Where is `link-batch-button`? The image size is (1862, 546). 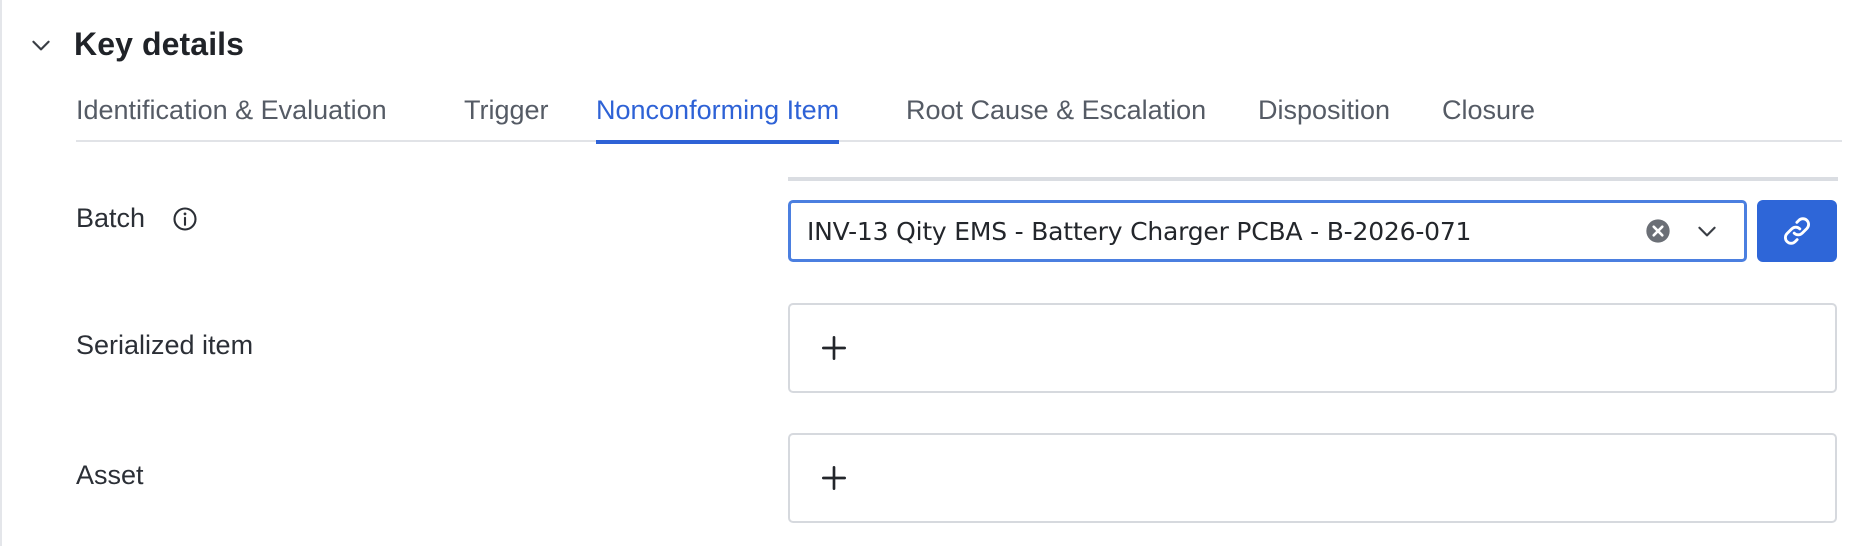
link-batch-button is located at coordinates (1797, 231).